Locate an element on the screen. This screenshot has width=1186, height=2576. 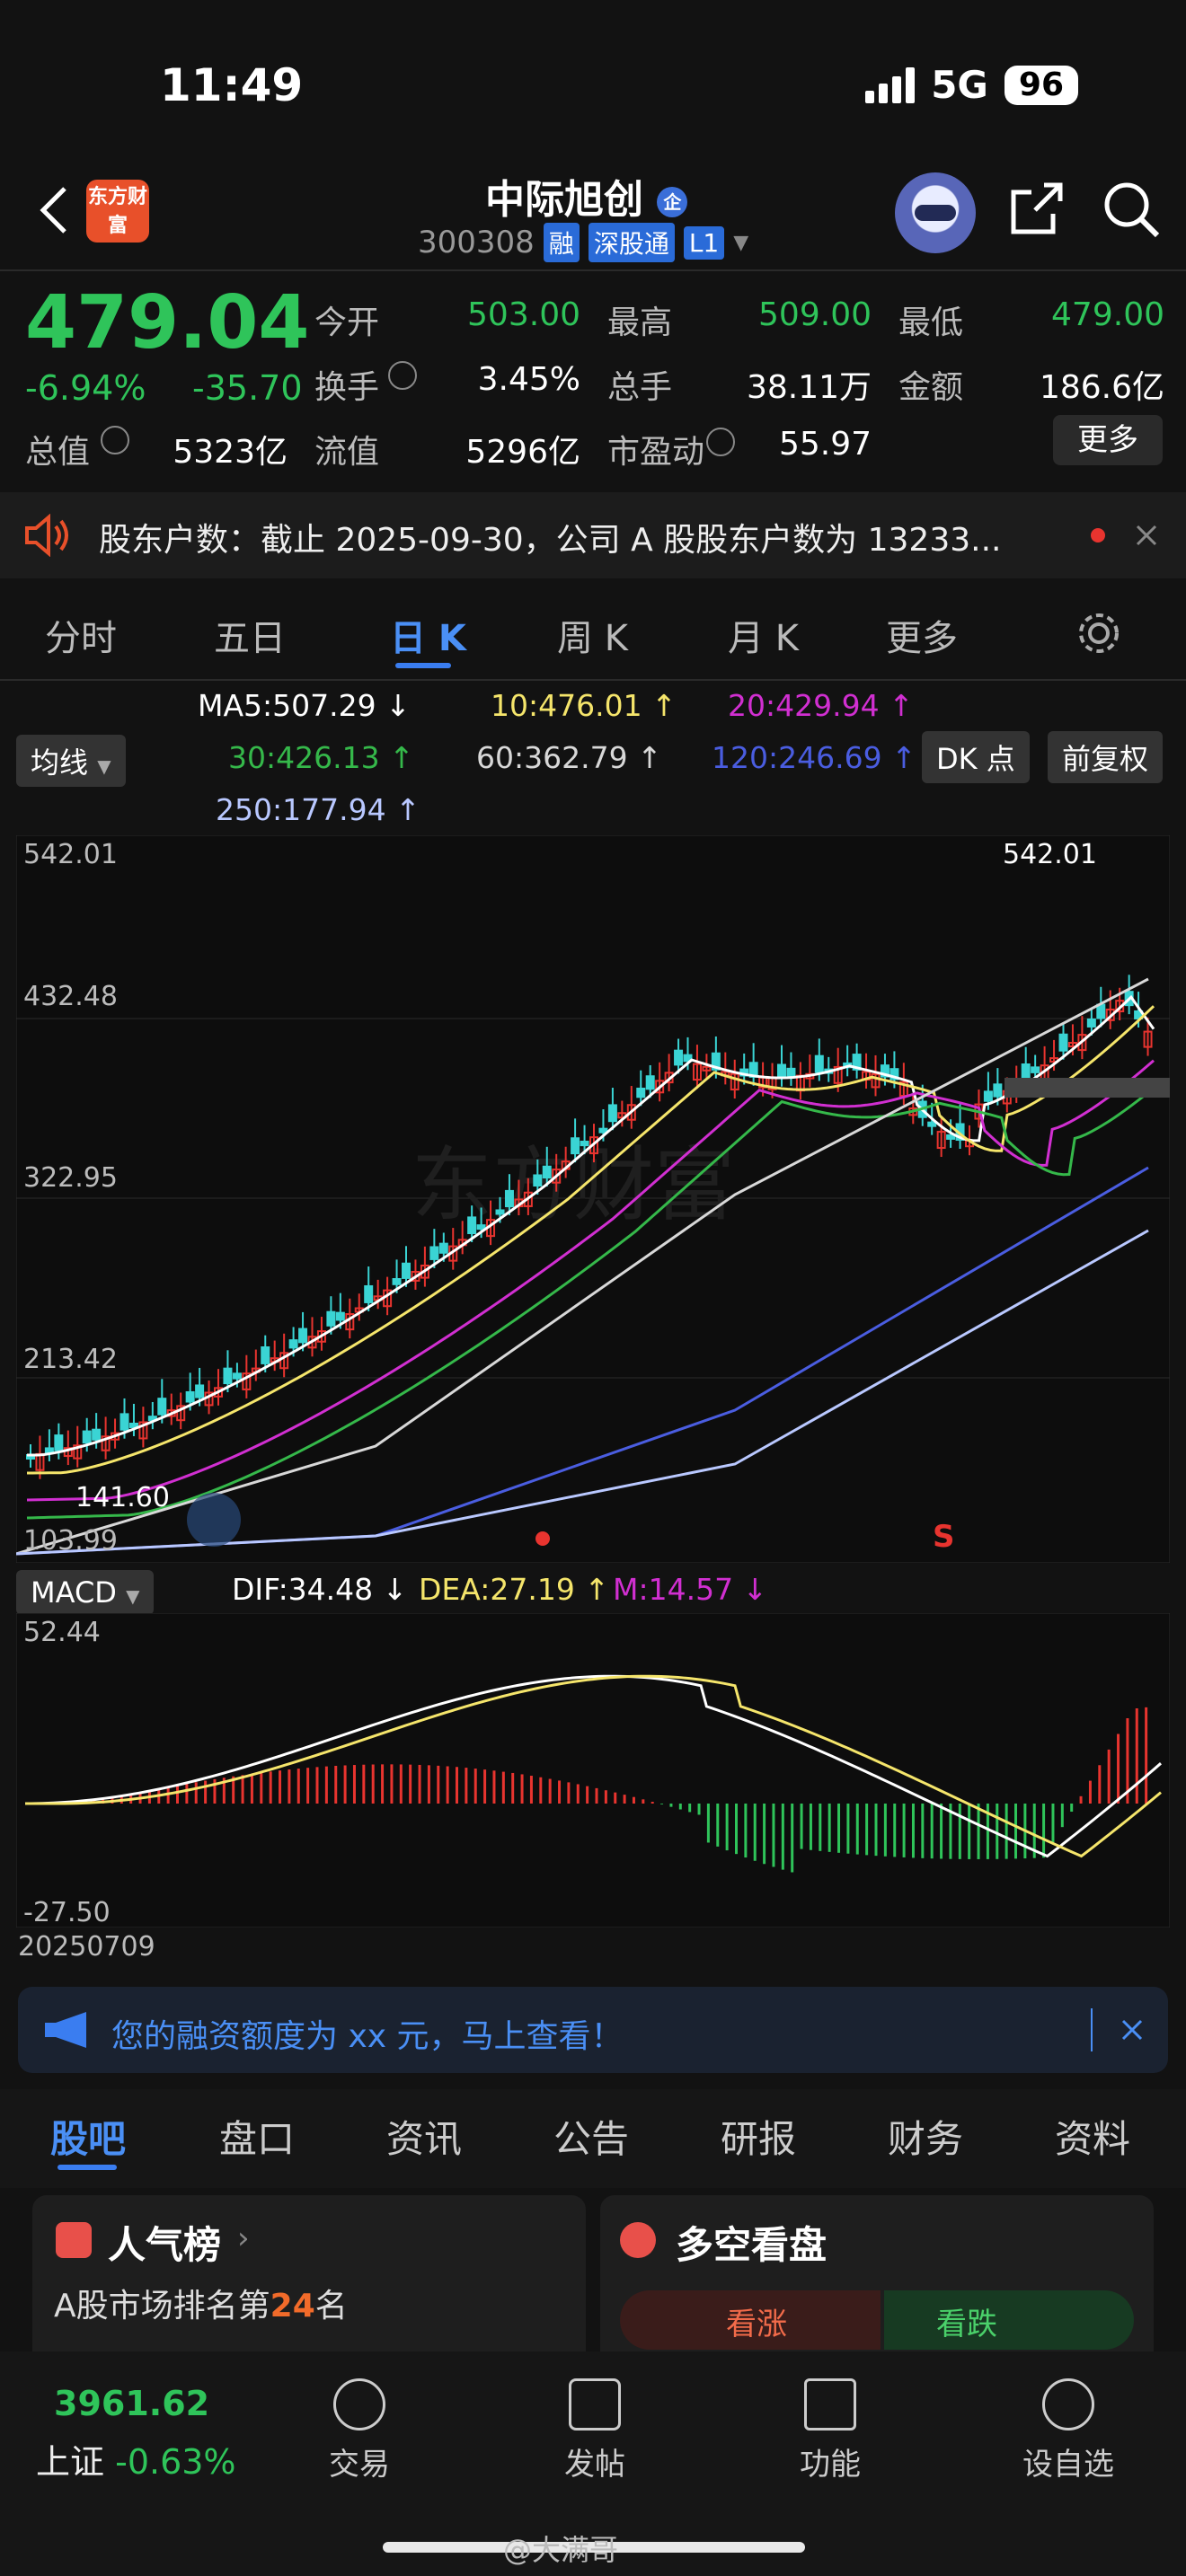
enterprise-badge-icon: 企 is located at coordinates (672, 202).